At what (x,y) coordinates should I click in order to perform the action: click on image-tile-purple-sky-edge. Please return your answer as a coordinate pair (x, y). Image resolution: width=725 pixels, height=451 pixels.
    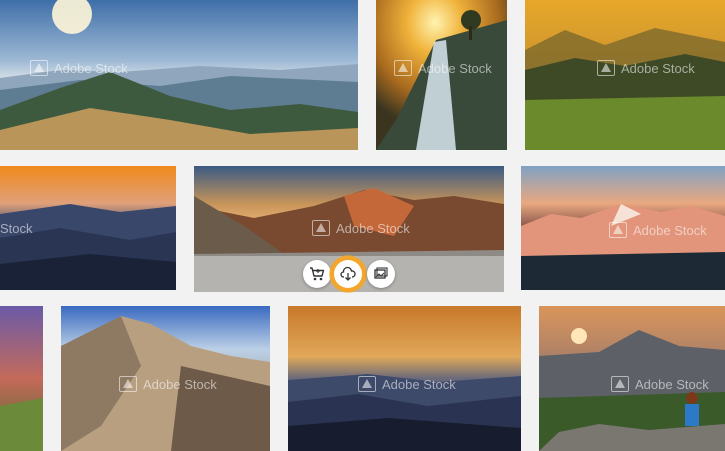
    Looking at the image, I should click on (21, 378).